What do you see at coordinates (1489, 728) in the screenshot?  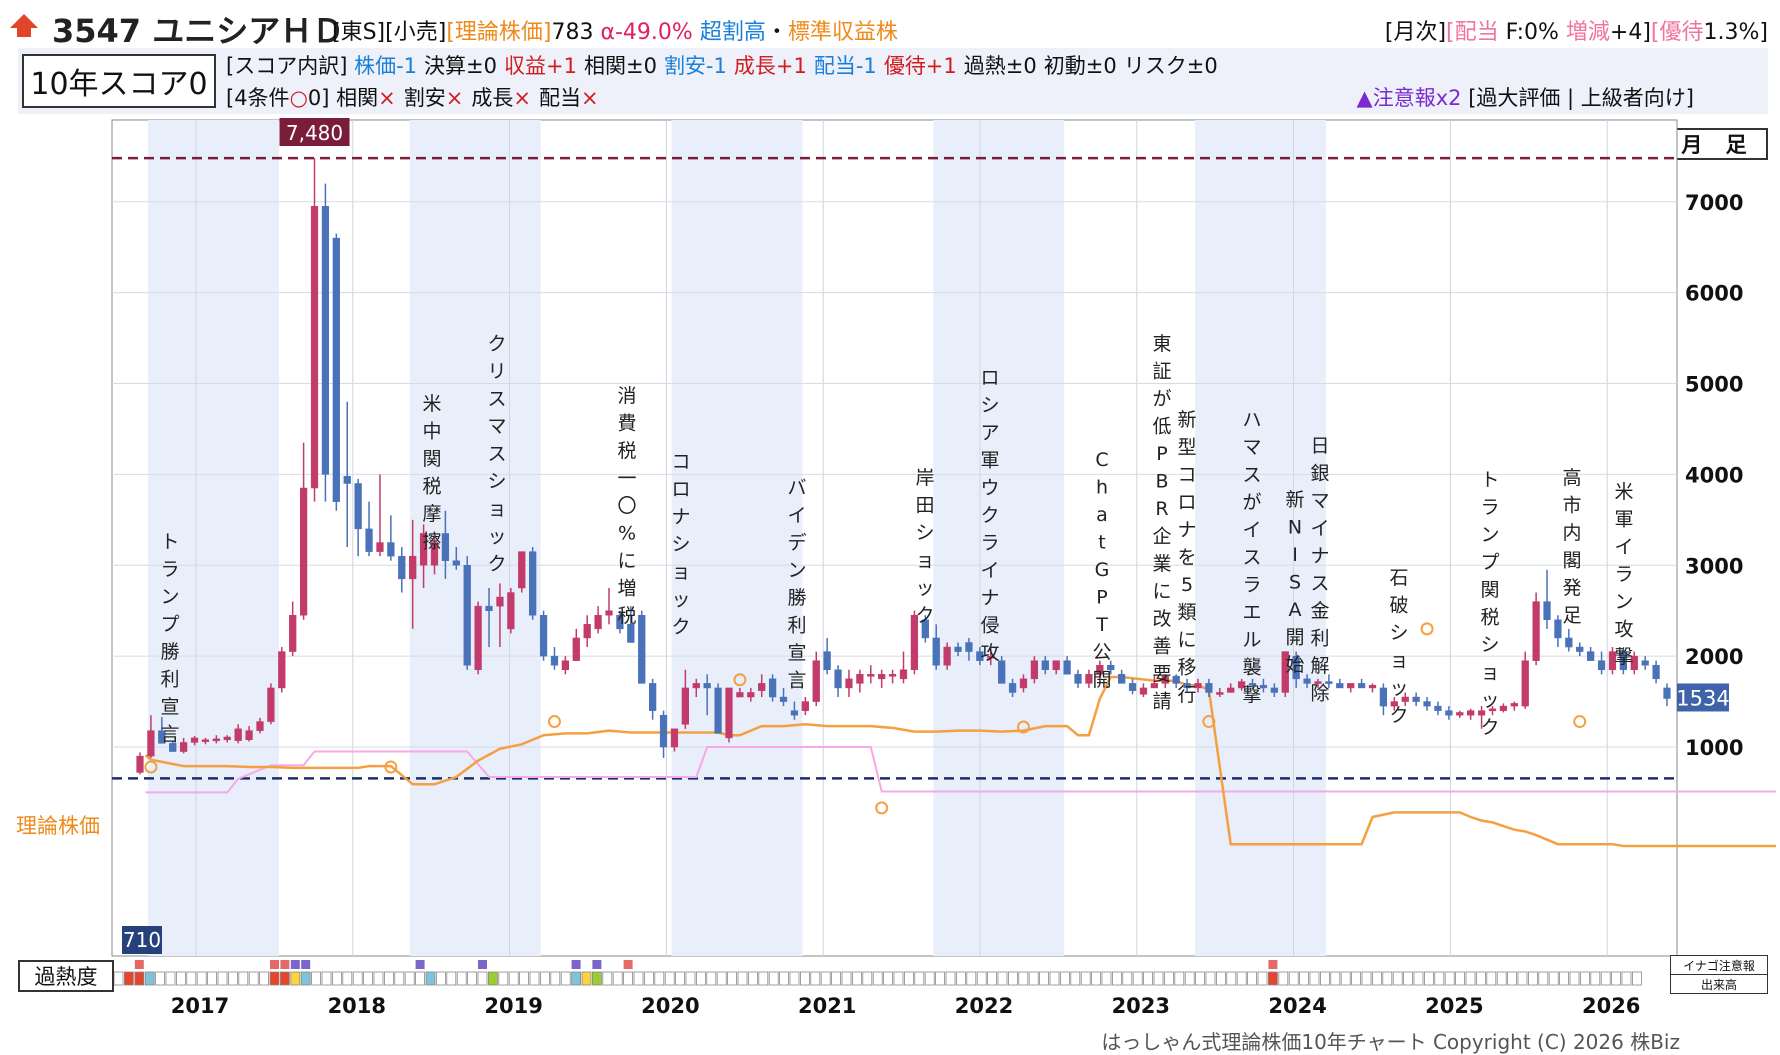 I see `event-annotation-char: ク` at bounding box center [1489, 728].